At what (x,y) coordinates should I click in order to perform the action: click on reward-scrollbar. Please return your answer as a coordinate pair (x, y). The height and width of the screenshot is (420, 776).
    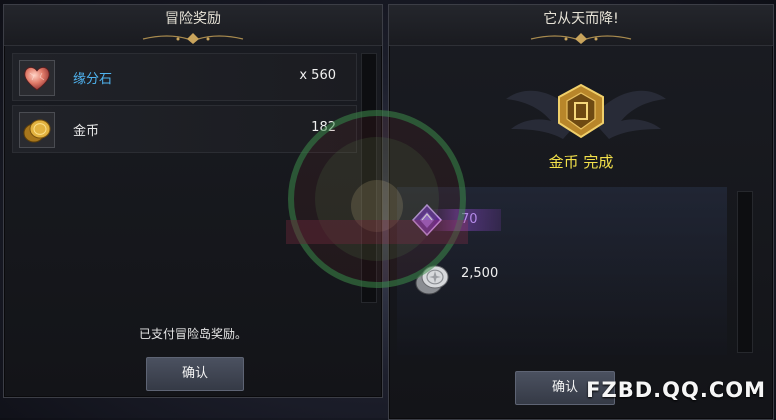
    Looking at the image, I should click on (745, 272).